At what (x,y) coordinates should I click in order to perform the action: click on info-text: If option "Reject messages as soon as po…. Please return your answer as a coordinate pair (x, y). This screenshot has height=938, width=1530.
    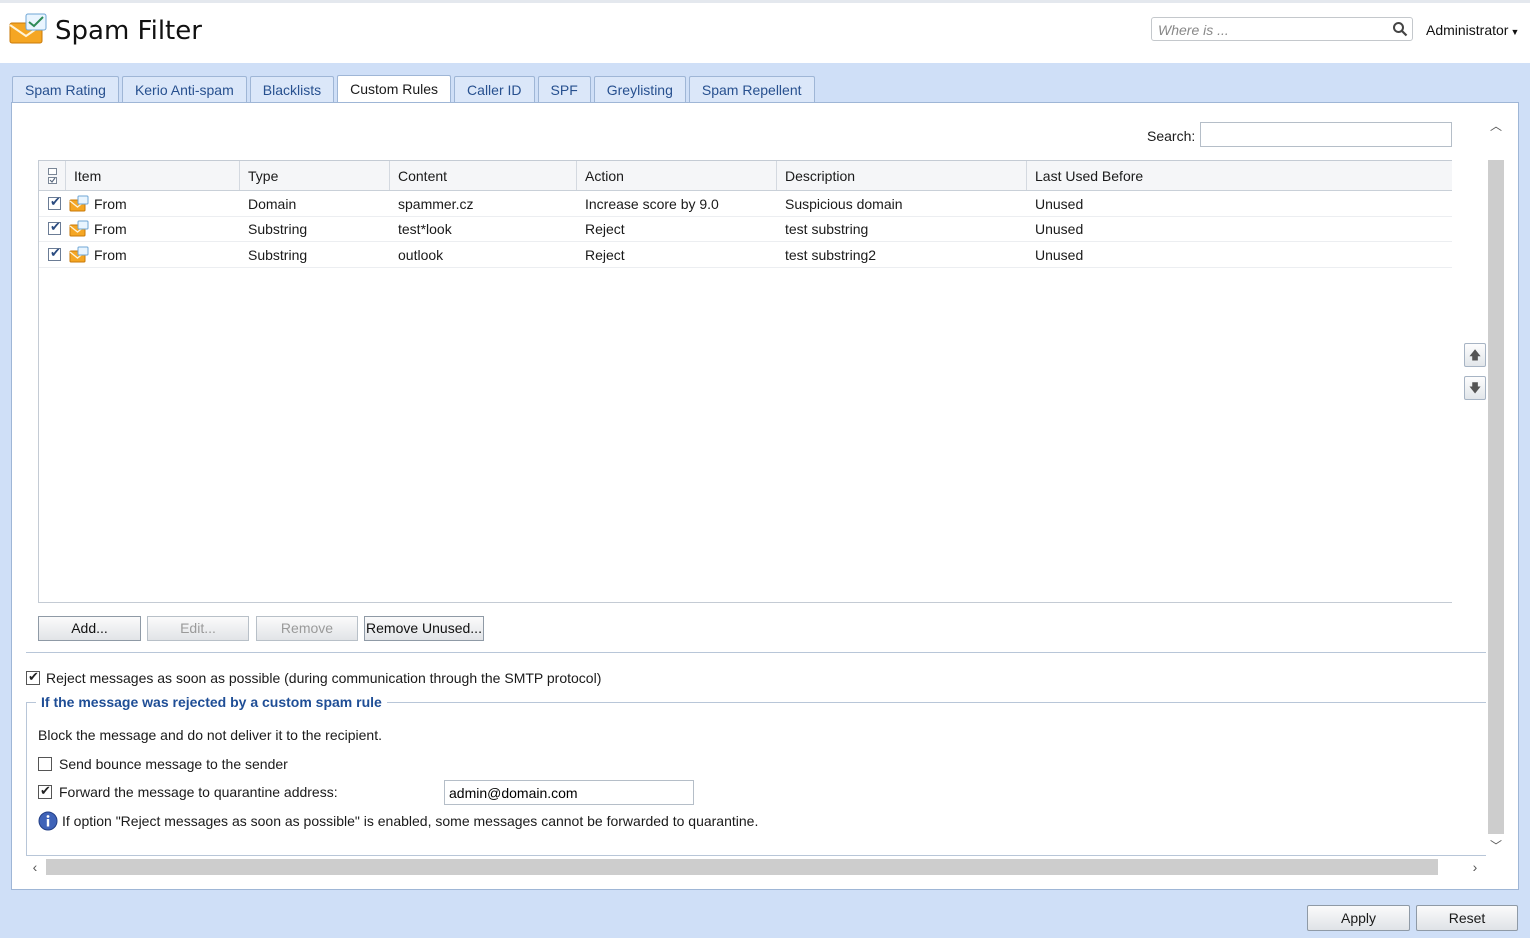
    Looking at the image, I should click on (410, 821).